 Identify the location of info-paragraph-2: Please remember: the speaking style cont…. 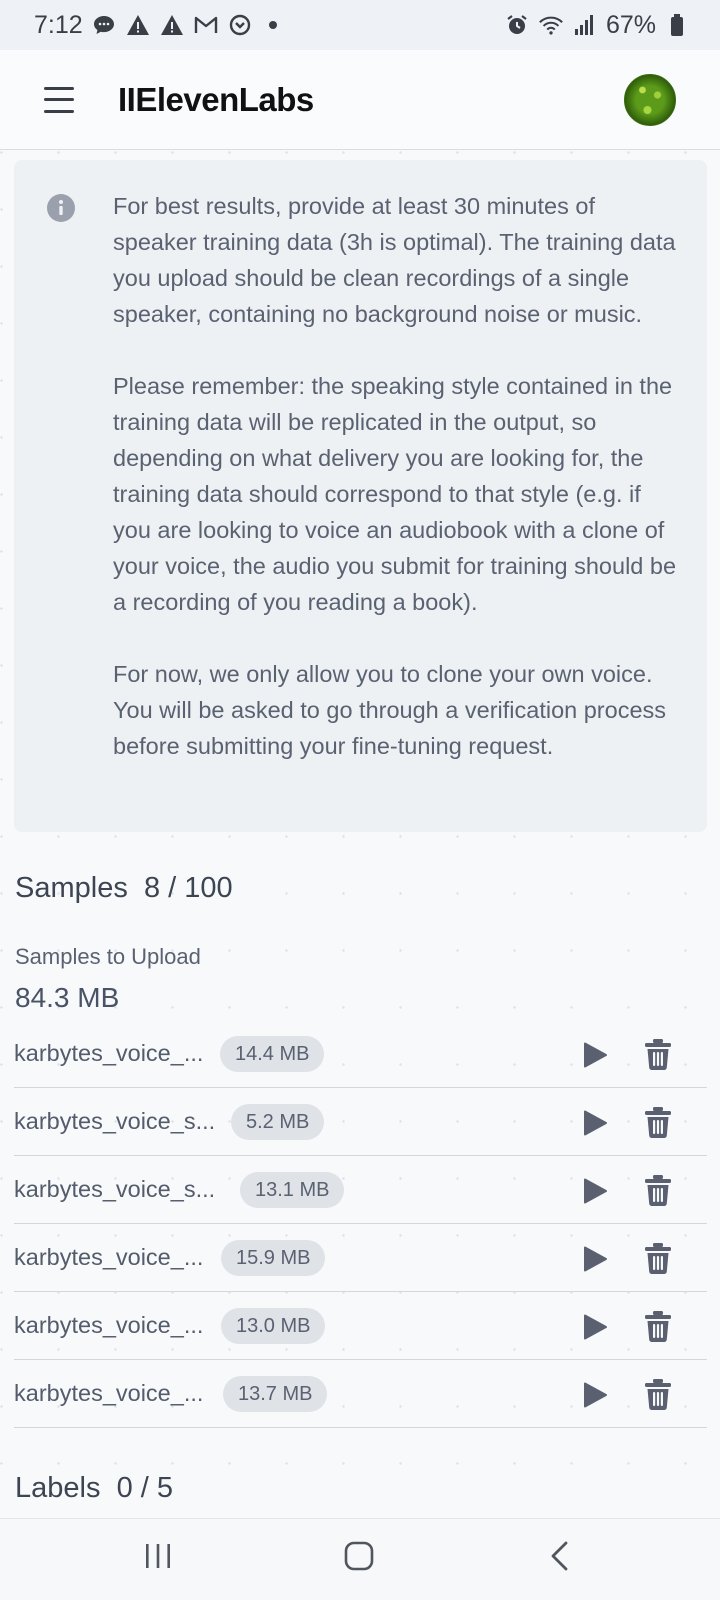
(395, 494).